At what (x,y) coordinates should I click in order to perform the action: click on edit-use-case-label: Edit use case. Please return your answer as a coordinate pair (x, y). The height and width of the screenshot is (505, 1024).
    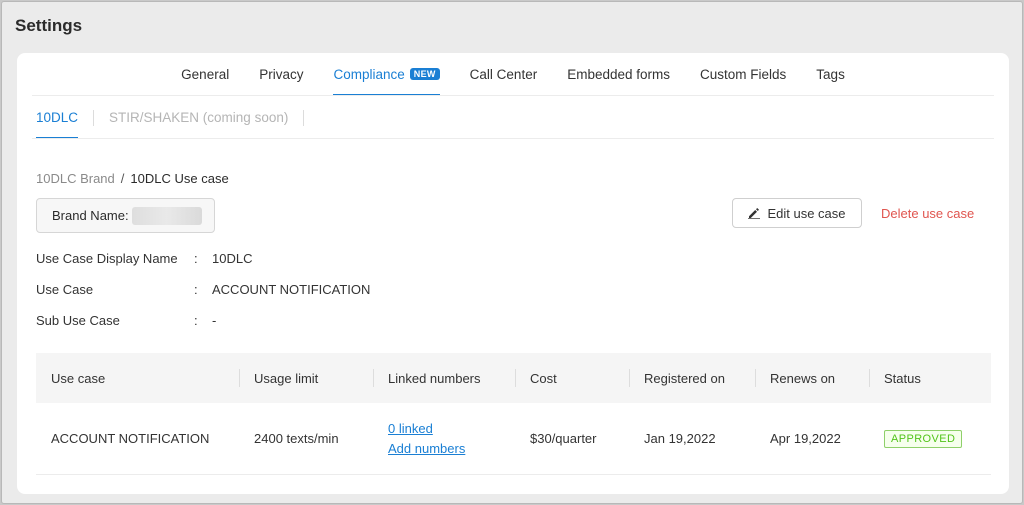
    Looking at the image, I should click on (806, 213).